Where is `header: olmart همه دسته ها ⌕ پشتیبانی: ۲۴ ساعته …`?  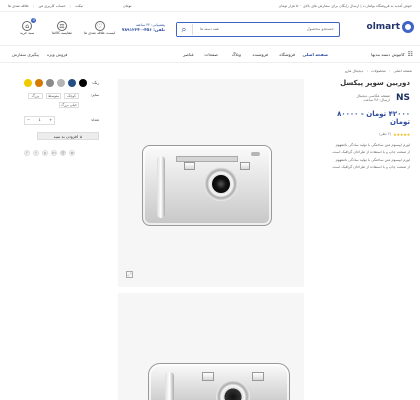 header: olmart همه دسته ها ⌕ پشتیبانی: ۲۴ ساعته … is located at coordinates (210, 29).